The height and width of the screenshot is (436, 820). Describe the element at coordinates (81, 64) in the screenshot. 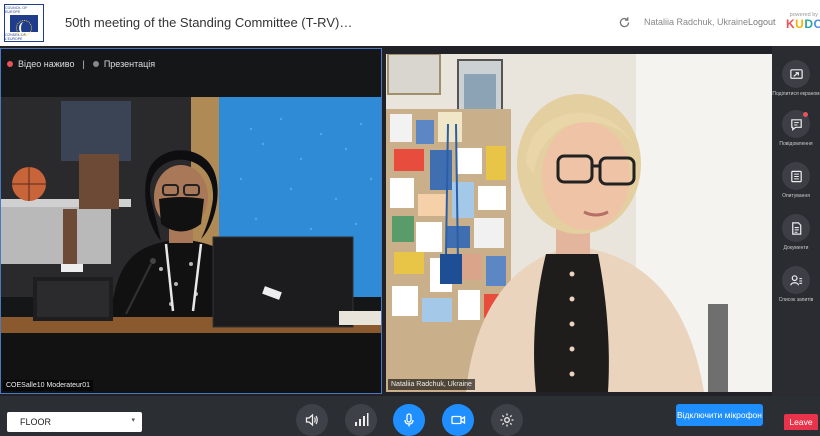

I see `view-mode-bar: Відео наживо | Презентація` at that location.